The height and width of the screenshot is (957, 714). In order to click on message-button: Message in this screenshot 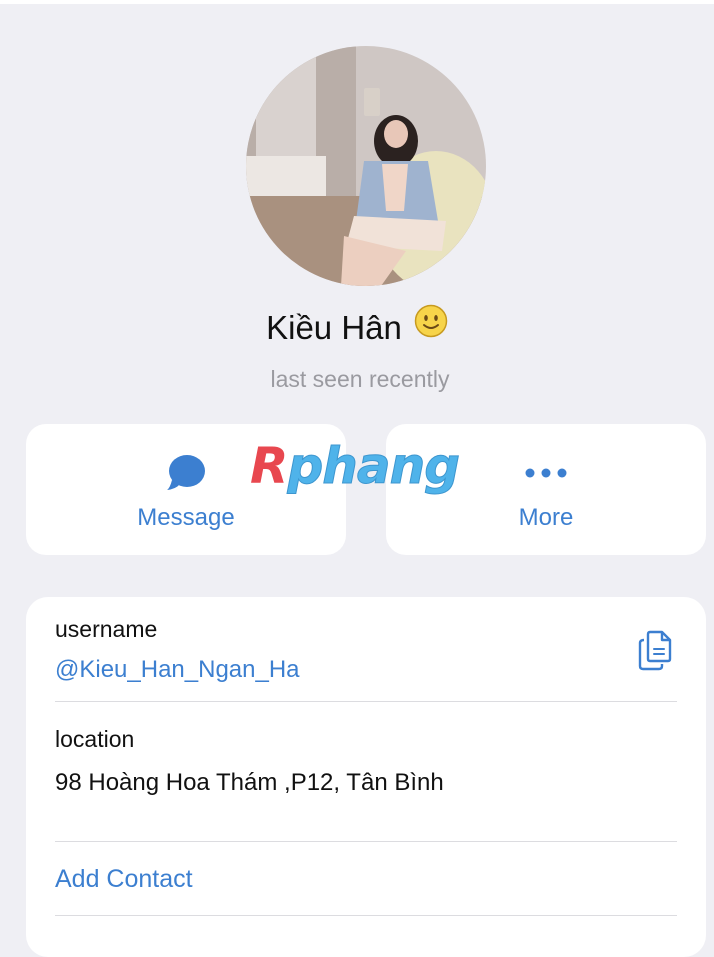, I will do `click(186, 489)`.